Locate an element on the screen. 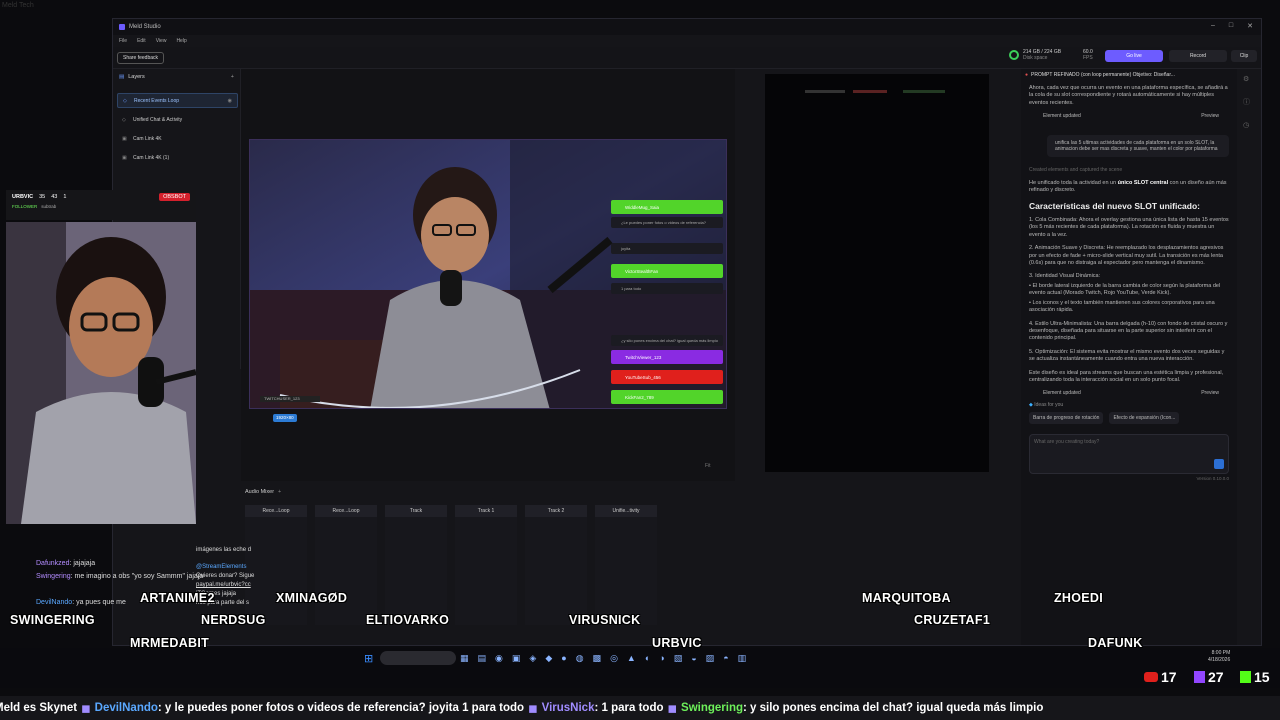  app-icon: ▧ is located at coordinates (678, 658).